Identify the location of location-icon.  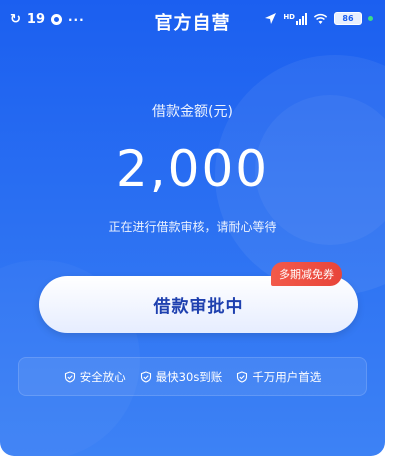
(271, 18).